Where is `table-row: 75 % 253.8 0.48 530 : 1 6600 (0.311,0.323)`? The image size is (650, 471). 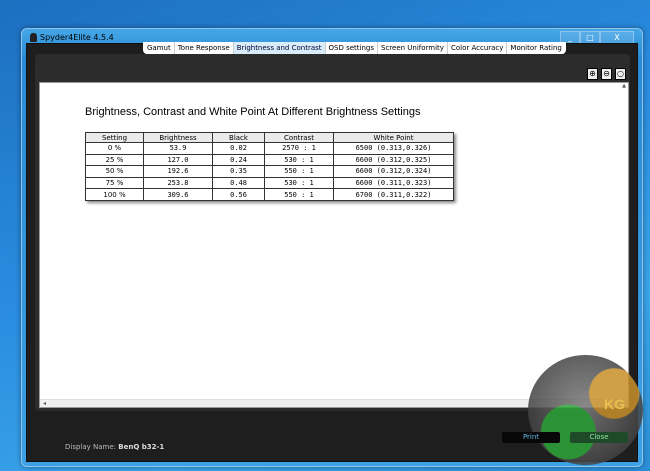
table-row: 75 % 253.8 0.48 530 : 1 6600 (0.311,0.323) is located at coordinates (269, 183).